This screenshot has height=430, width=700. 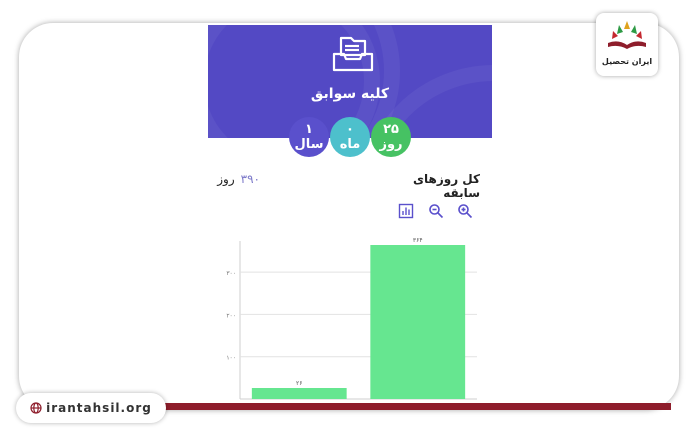 I want to click on years-unit: سال, so click(x=309, y=144).